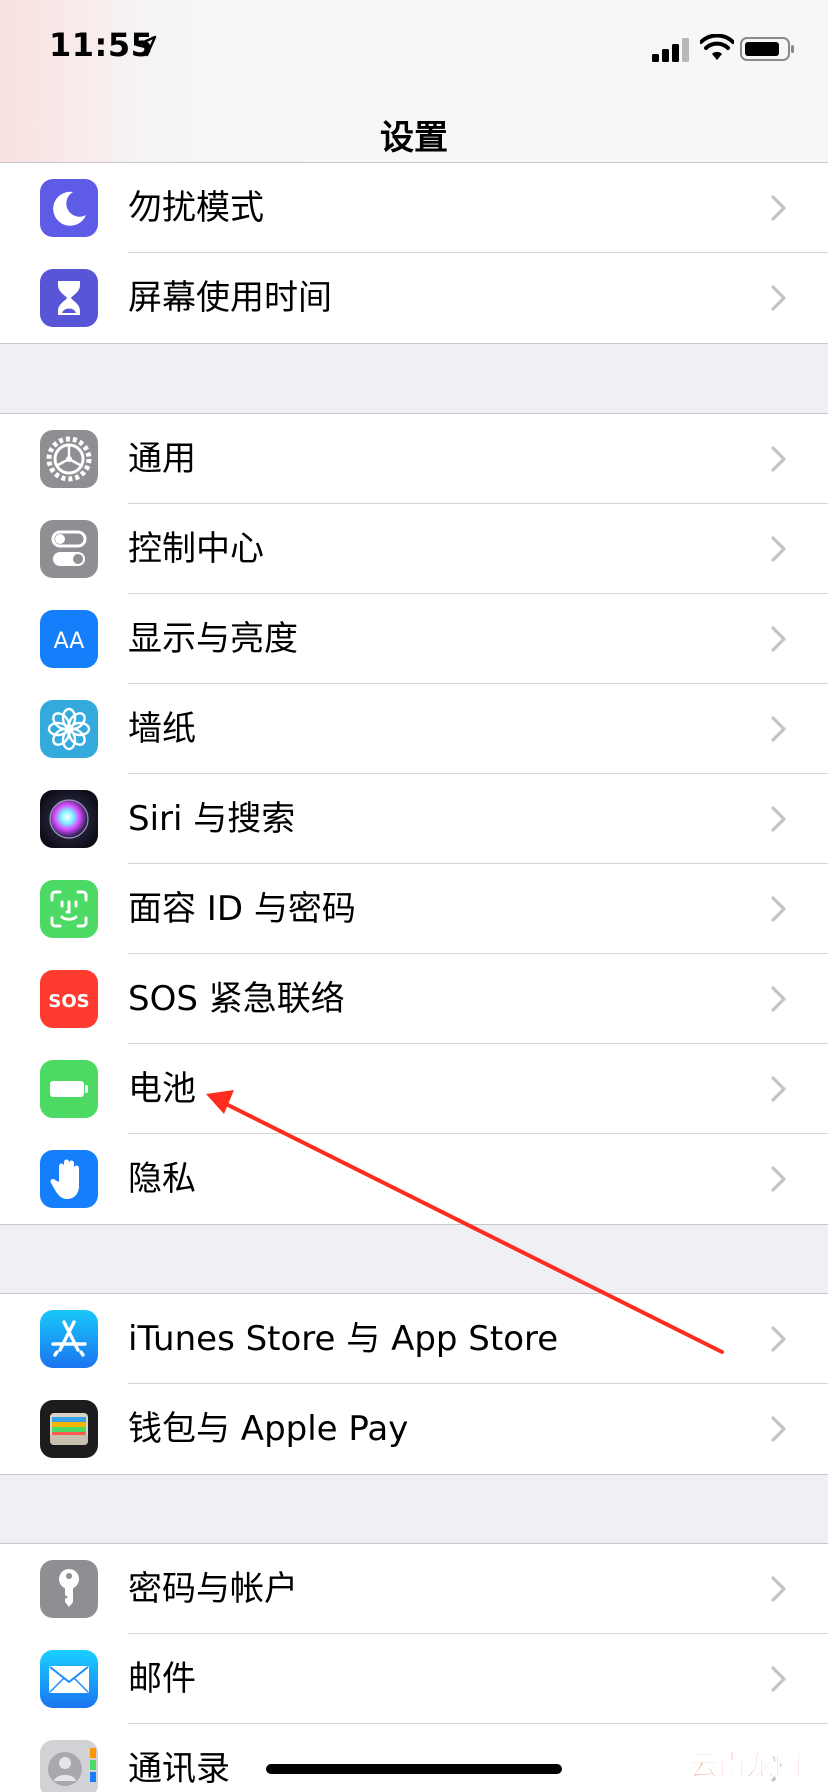 The width and height of the screenshot is (828, 1792). Describe the element at coordinates (196, 549) in the screenshot. I see `settings-row-label: 控制中心` at that location.